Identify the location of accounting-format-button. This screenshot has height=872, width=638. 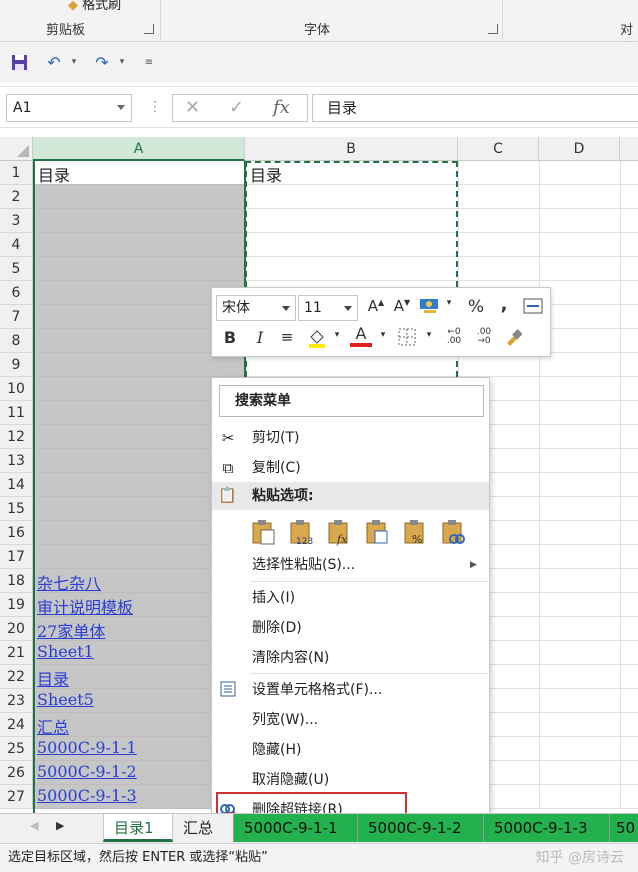
(429, 307).